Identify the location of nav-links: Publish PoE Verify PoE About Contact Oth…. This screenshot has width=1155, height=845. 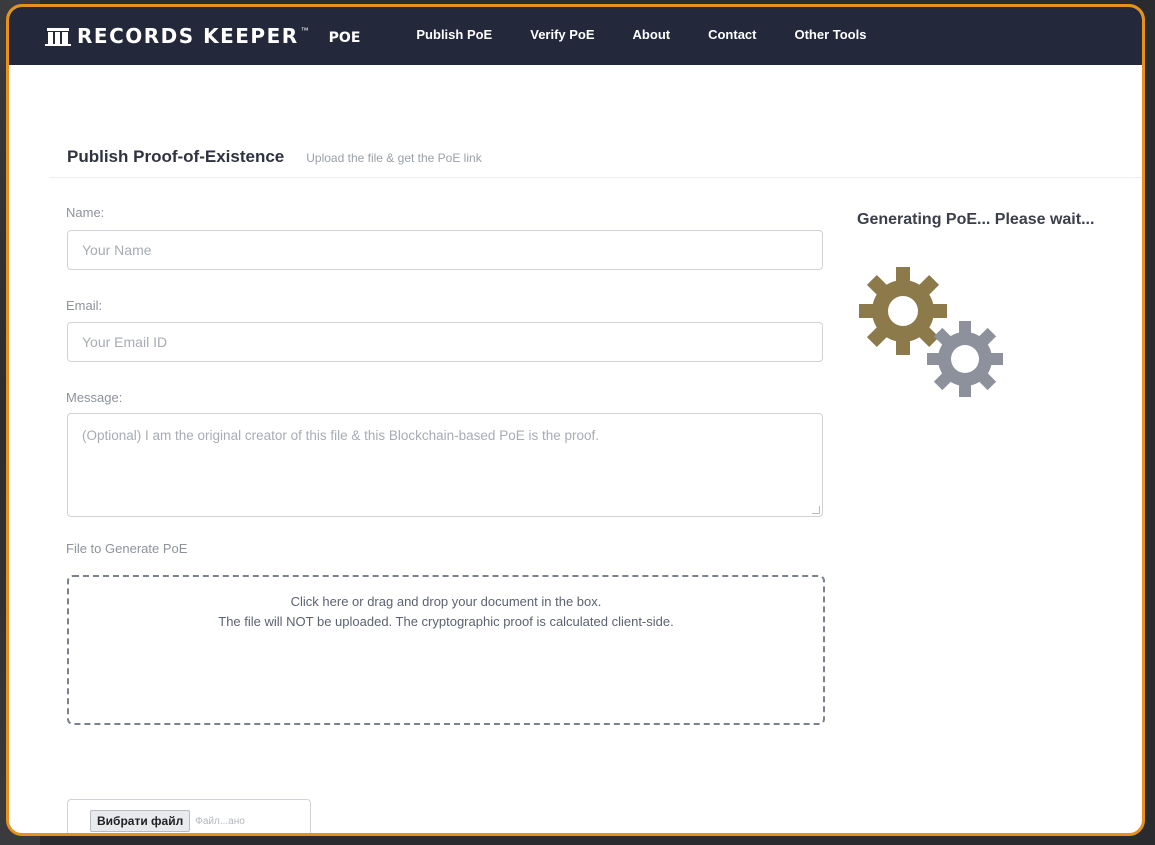
(660, 35).